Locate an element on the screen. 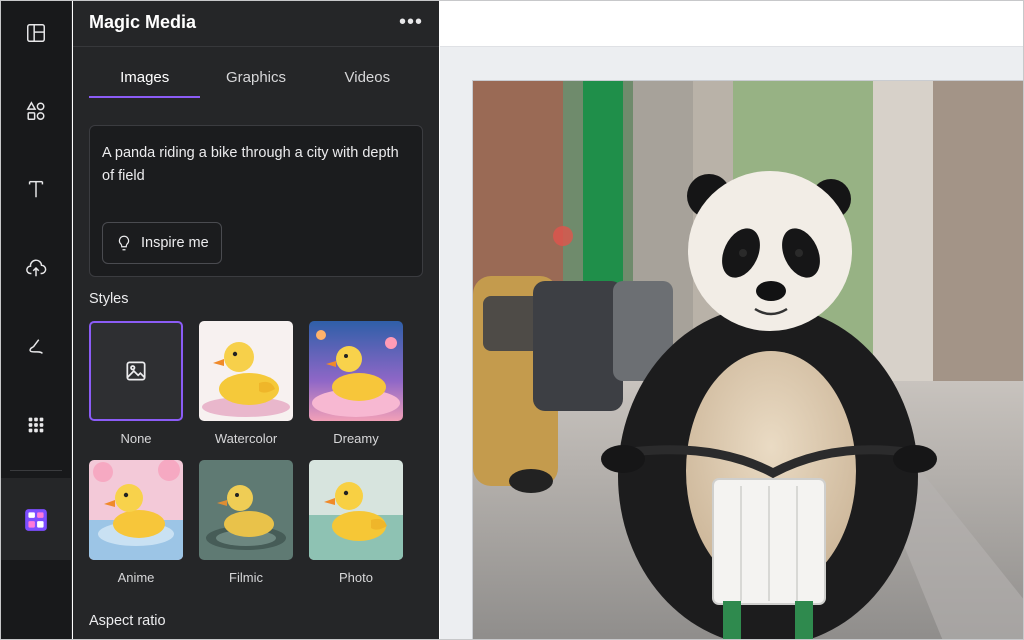 This screenshot has height=640, width=1024. style-none-label: None is located at coordinates (136, 438).